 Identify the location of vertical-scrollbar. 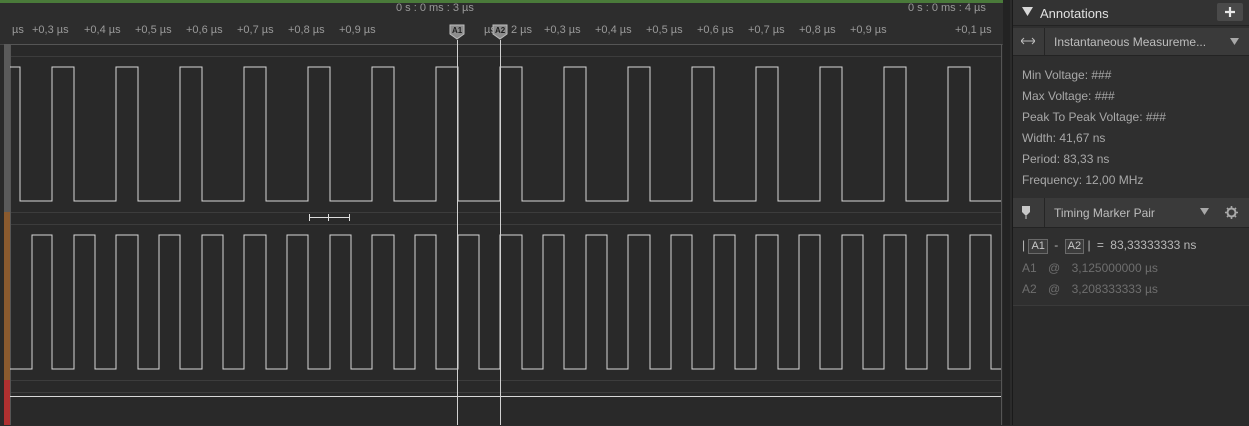
(1006, 212).